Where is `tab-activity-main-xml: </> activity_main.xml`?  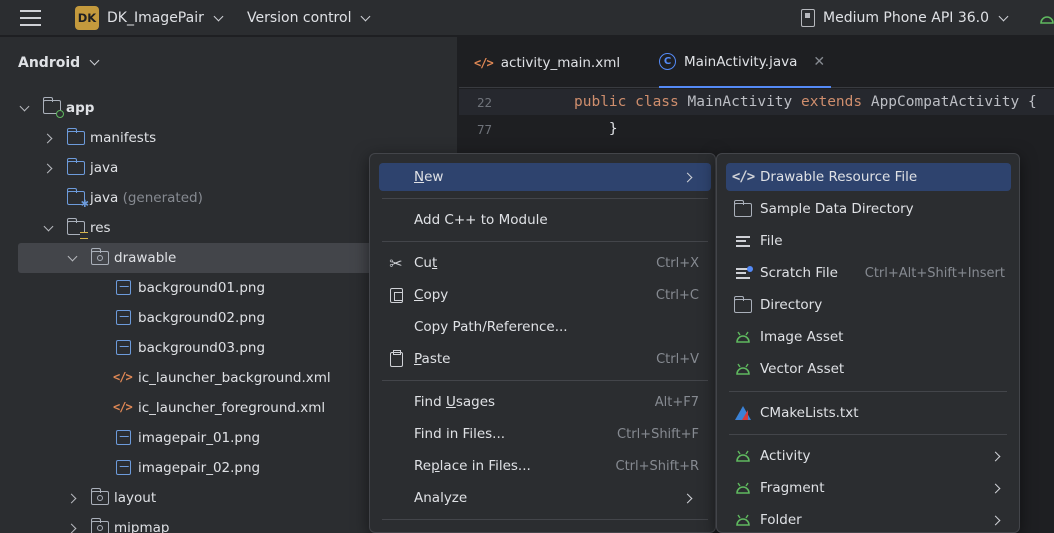 tab-activity-main-xml: </> activity_main.xml is located at coordinates (547, 62).